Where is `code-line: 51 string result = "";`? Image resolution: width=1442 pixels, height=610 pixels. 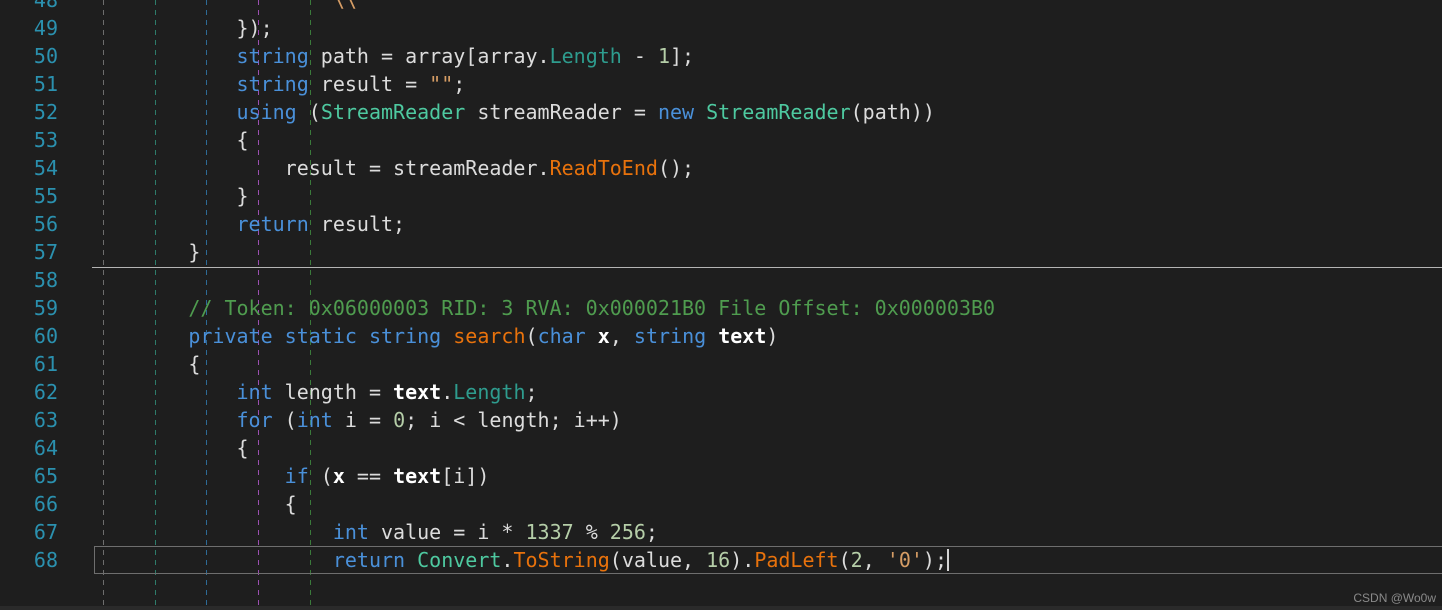 code-line: 51 string result = ""; is located at coordinates (721, 84).